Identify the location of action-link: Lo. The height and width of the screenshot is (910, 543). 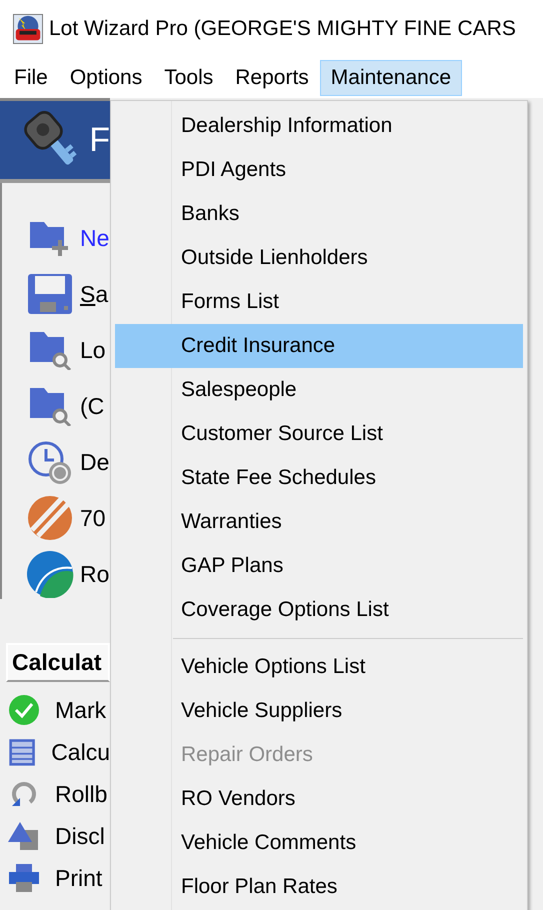
(93, 350).